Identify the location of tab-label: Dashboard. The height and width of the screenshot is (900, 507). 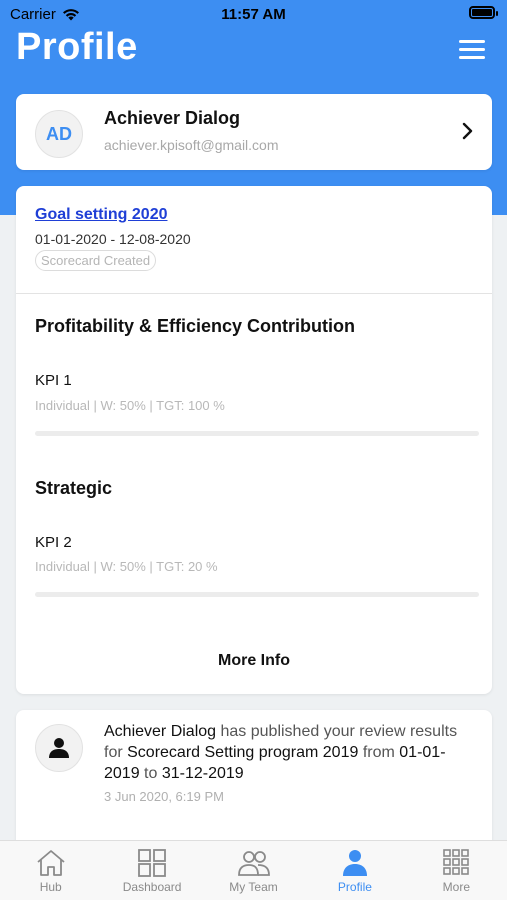
(152, 887).